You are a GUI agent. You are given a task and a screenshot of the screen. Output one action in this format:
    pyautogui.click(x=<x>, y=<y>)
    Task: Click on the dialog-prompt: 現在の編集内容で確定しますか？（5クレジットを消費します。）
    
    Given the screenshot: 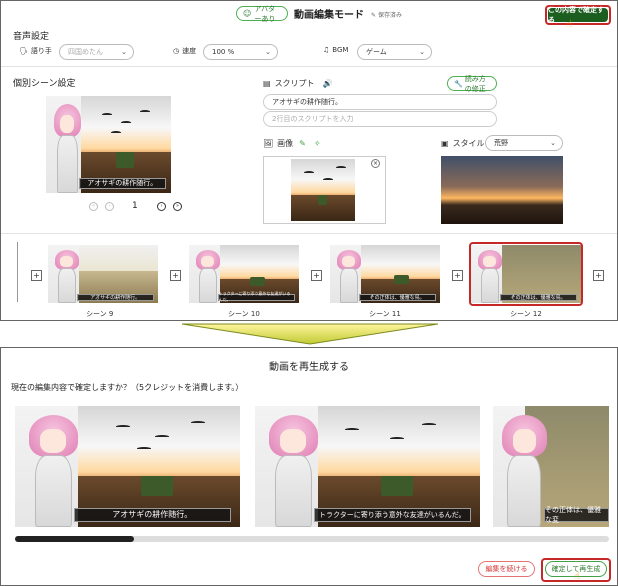 What is the action you would take?
    pyautogui.click(x=127, y=387)
    